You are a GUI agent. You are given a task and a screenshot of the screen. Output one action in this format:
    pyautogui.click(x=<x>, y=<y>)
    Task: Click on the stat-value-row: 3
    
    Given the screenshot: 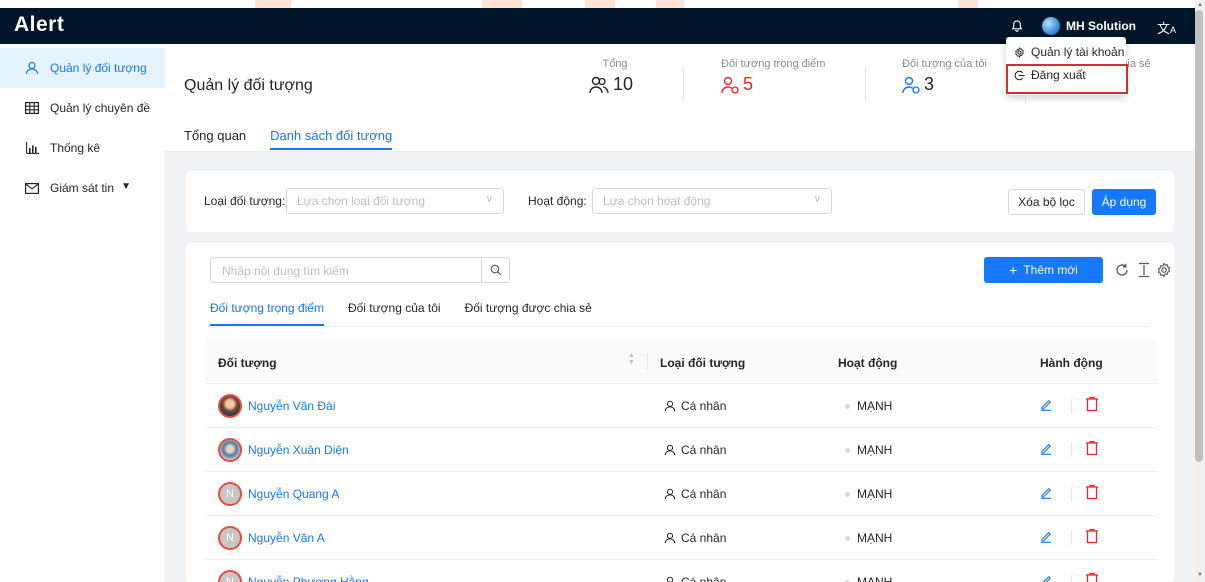 What is the action you would take?
    pyautogui.click(x=944, y=84)
    